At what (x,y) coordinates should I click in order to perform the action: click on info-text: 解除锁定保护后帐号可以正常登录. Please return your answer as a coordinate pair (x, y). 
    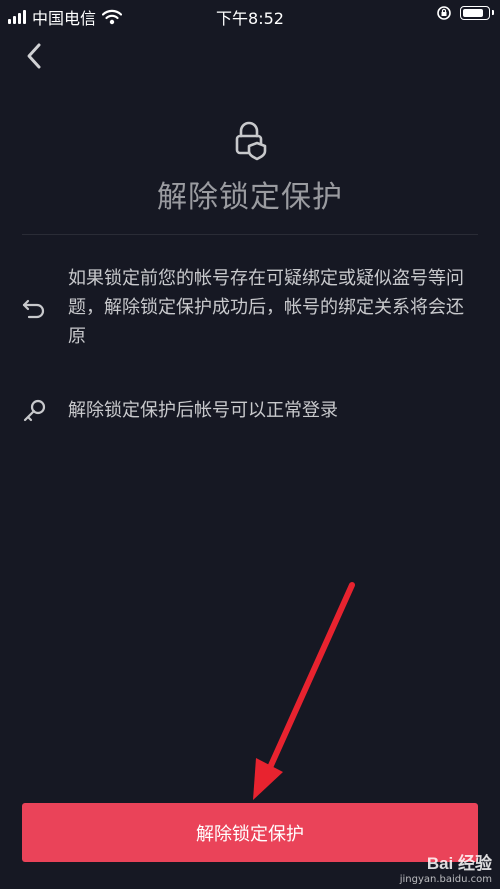
    Looking at the image, I should click on (203, 410).